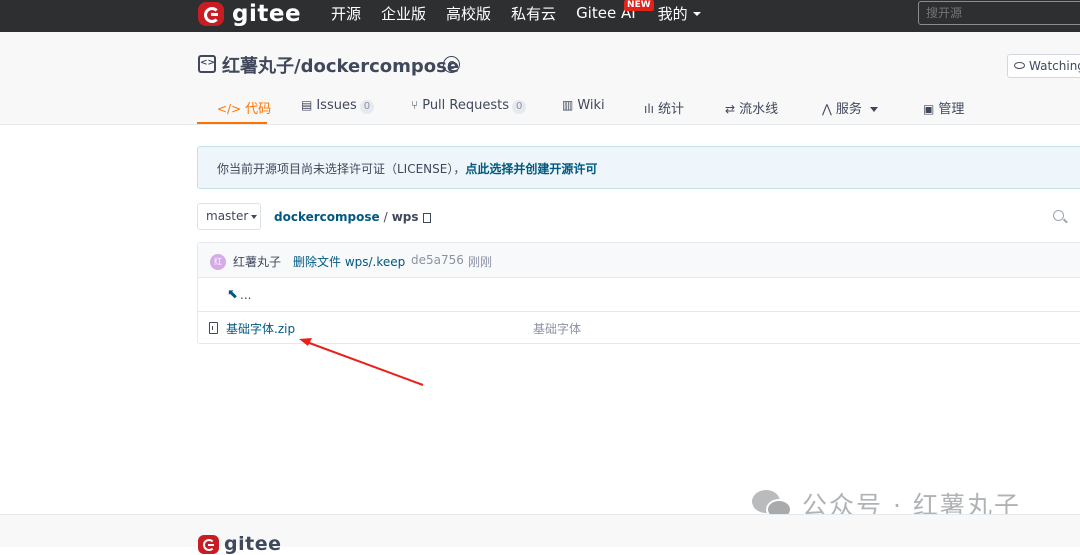  I want to click on gitee-logo: gitee, so click(249, 14).